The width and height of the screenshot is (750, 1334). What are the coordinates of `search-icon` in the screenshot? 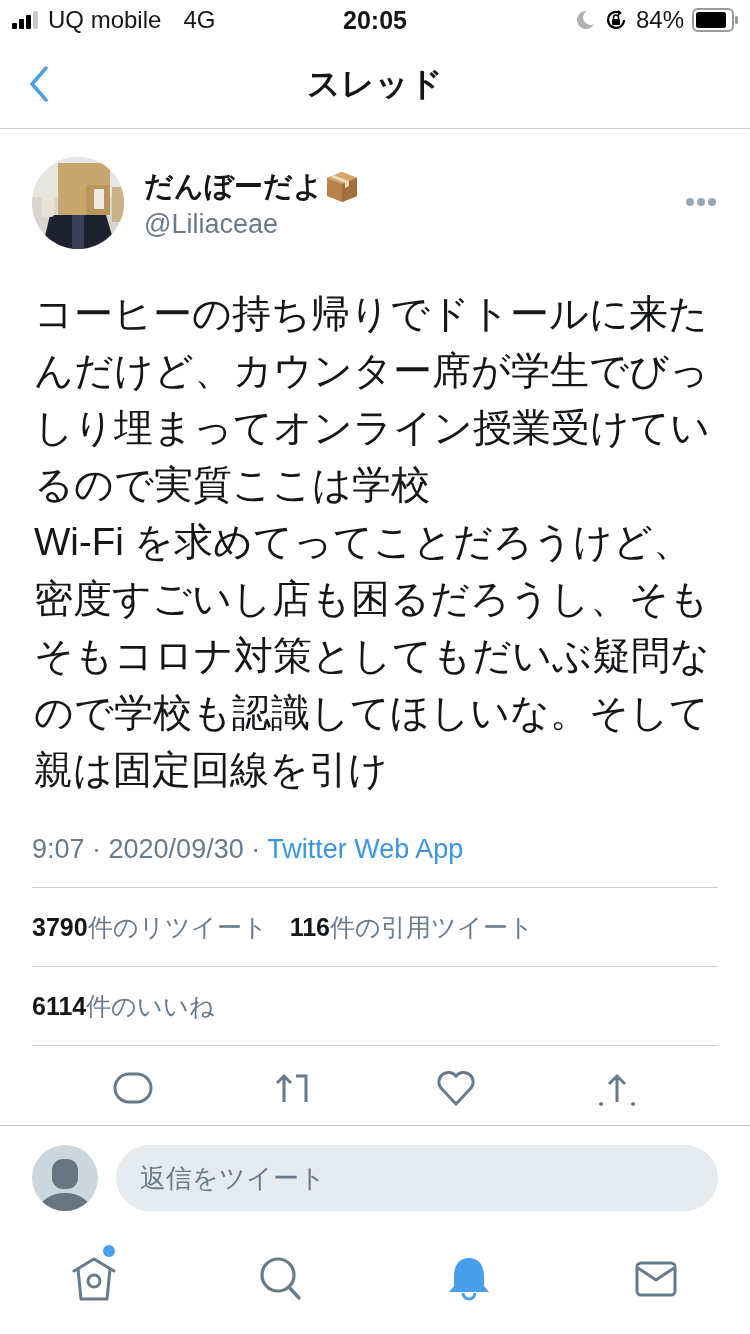 It's located at (281, 1279).